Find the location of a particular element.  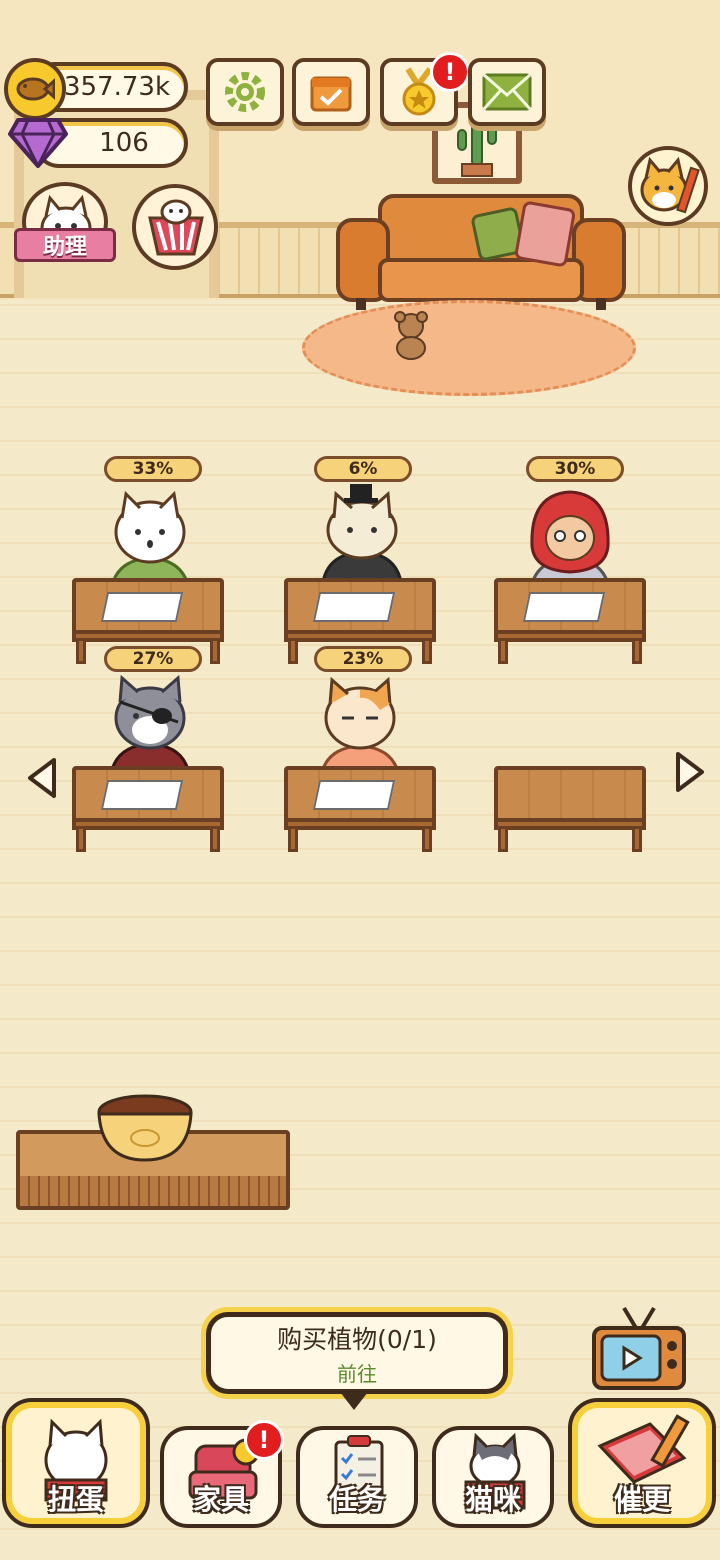

tasks-button: 任务 is located at coordinates (357, 1477).